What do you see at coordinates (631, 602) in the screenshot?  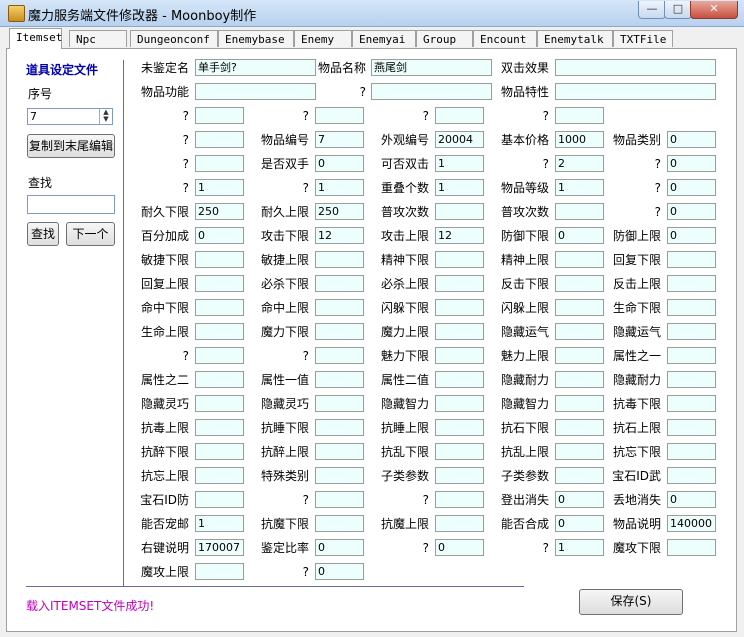 I see `save-button: 保存(S)` at bounding box center [631, 602].